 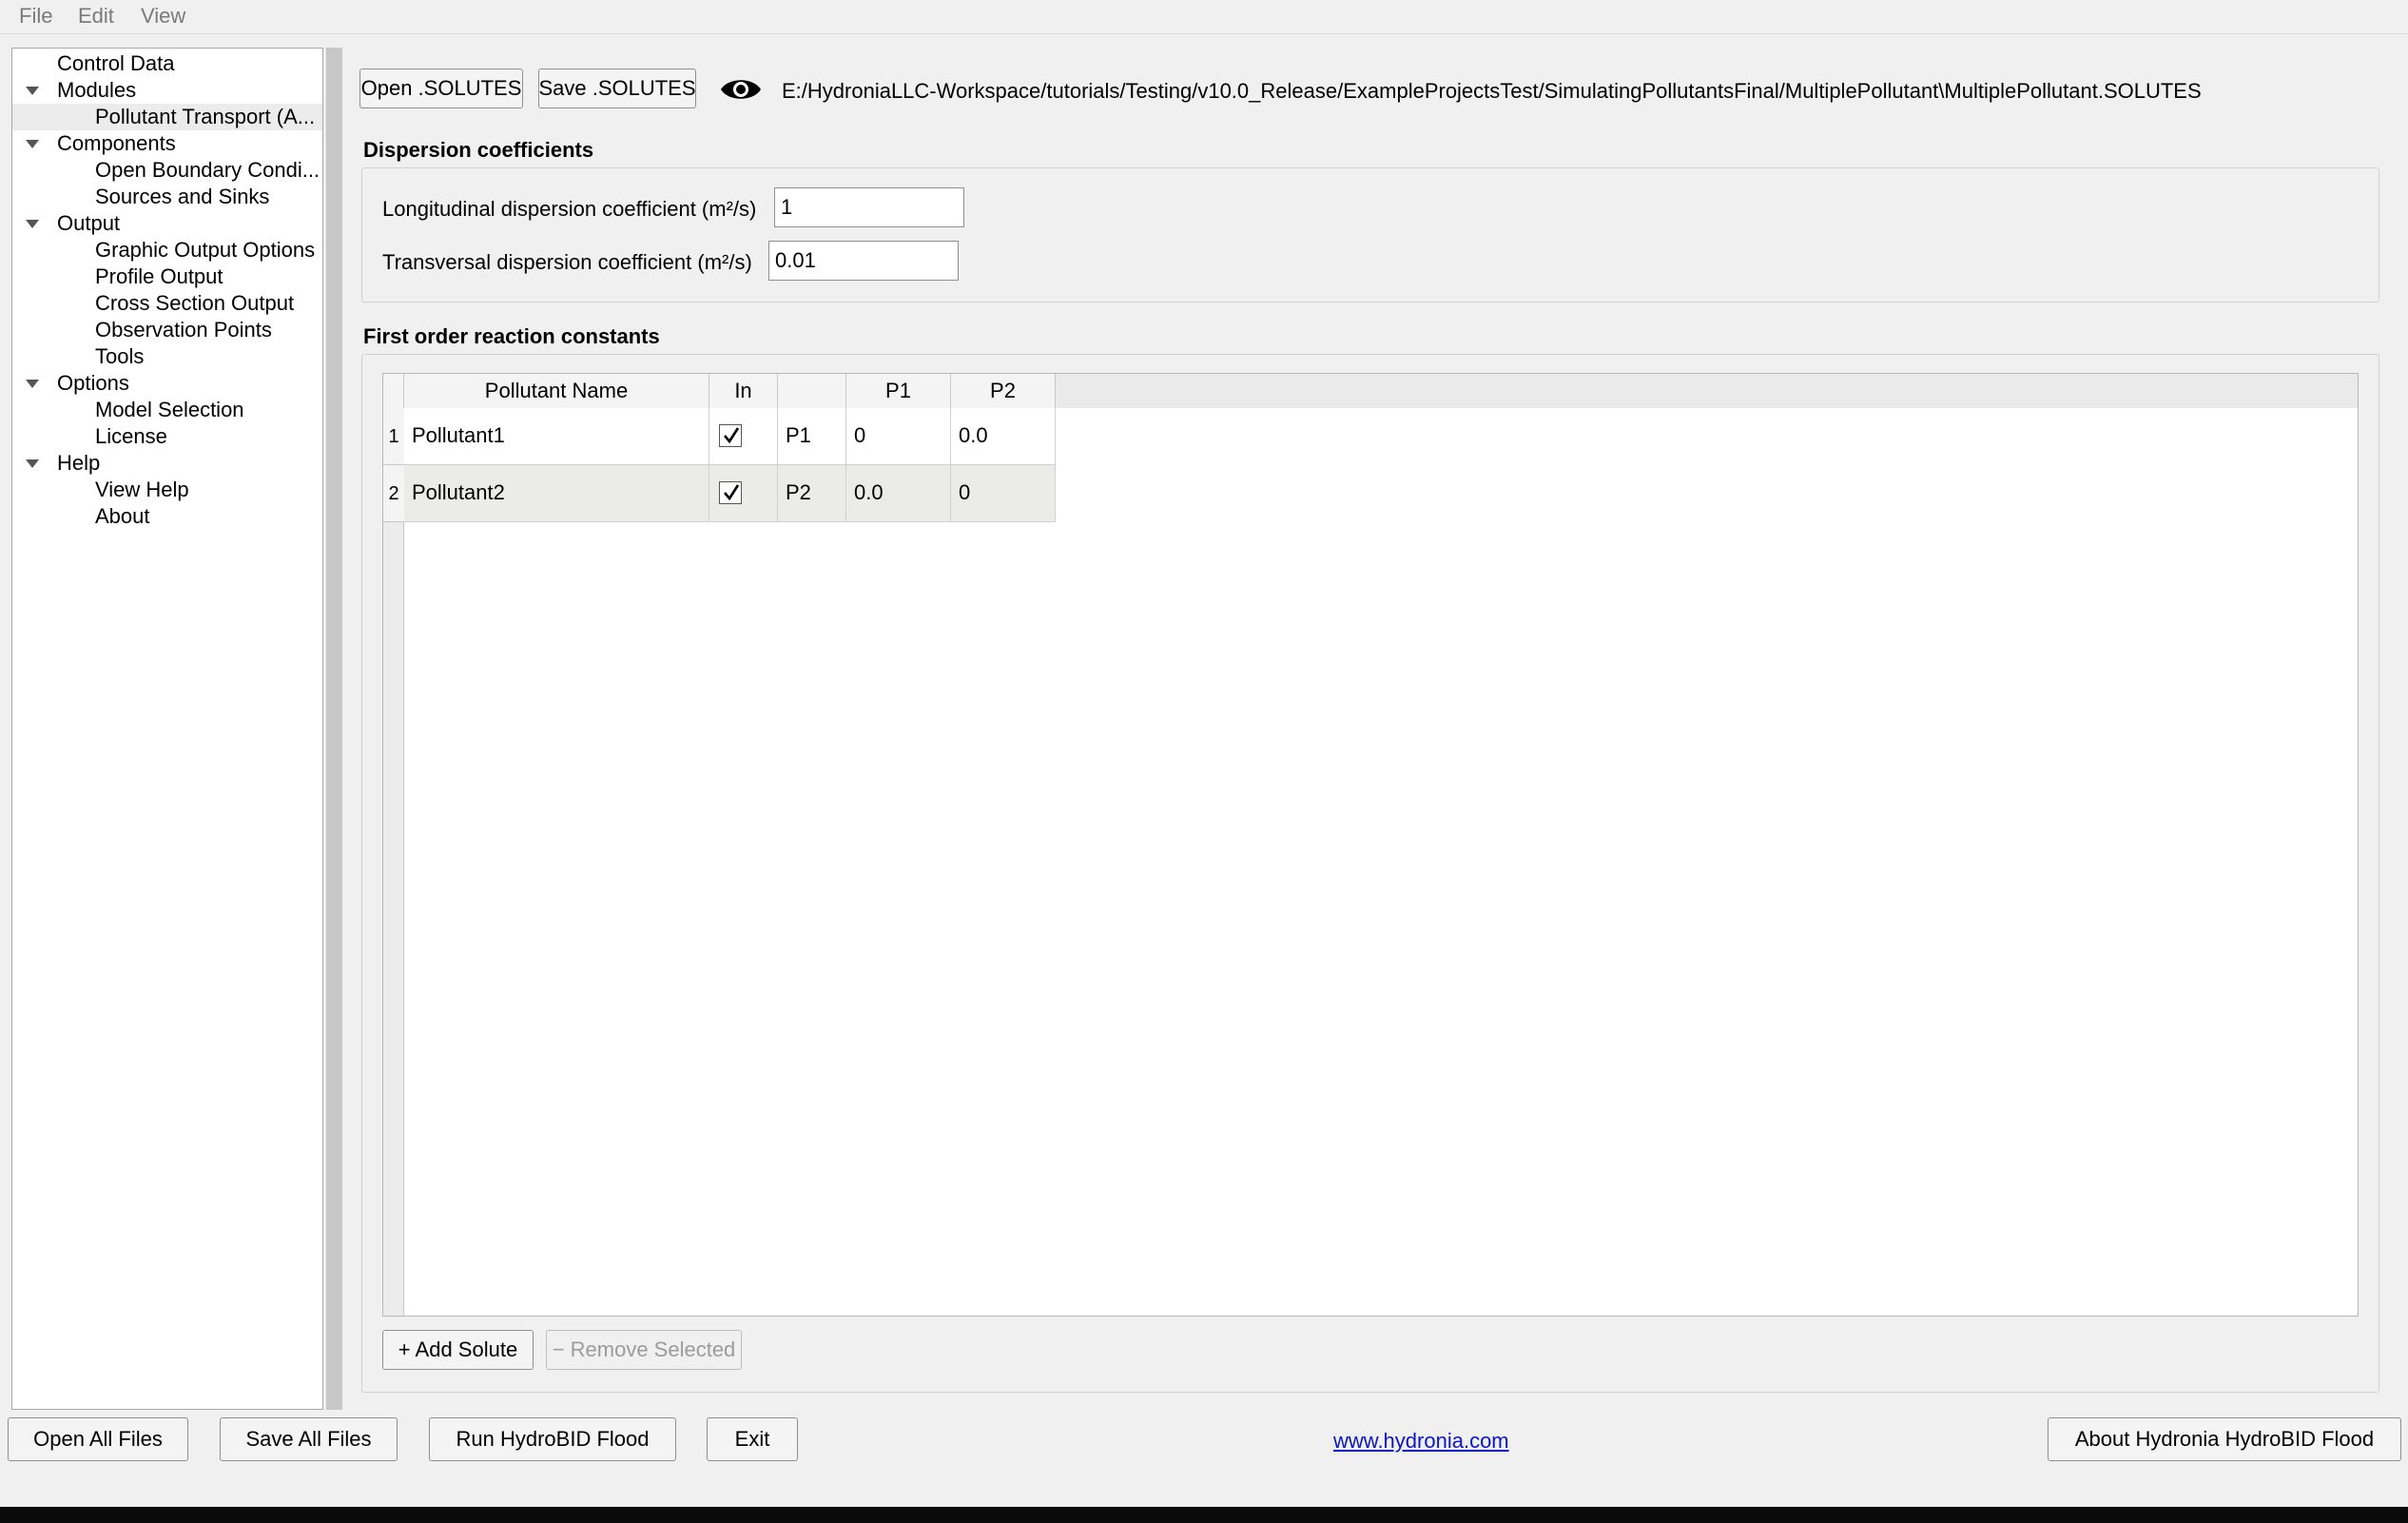 I want to click on p2-cell: 0.0, so click(x=1004, y=436).